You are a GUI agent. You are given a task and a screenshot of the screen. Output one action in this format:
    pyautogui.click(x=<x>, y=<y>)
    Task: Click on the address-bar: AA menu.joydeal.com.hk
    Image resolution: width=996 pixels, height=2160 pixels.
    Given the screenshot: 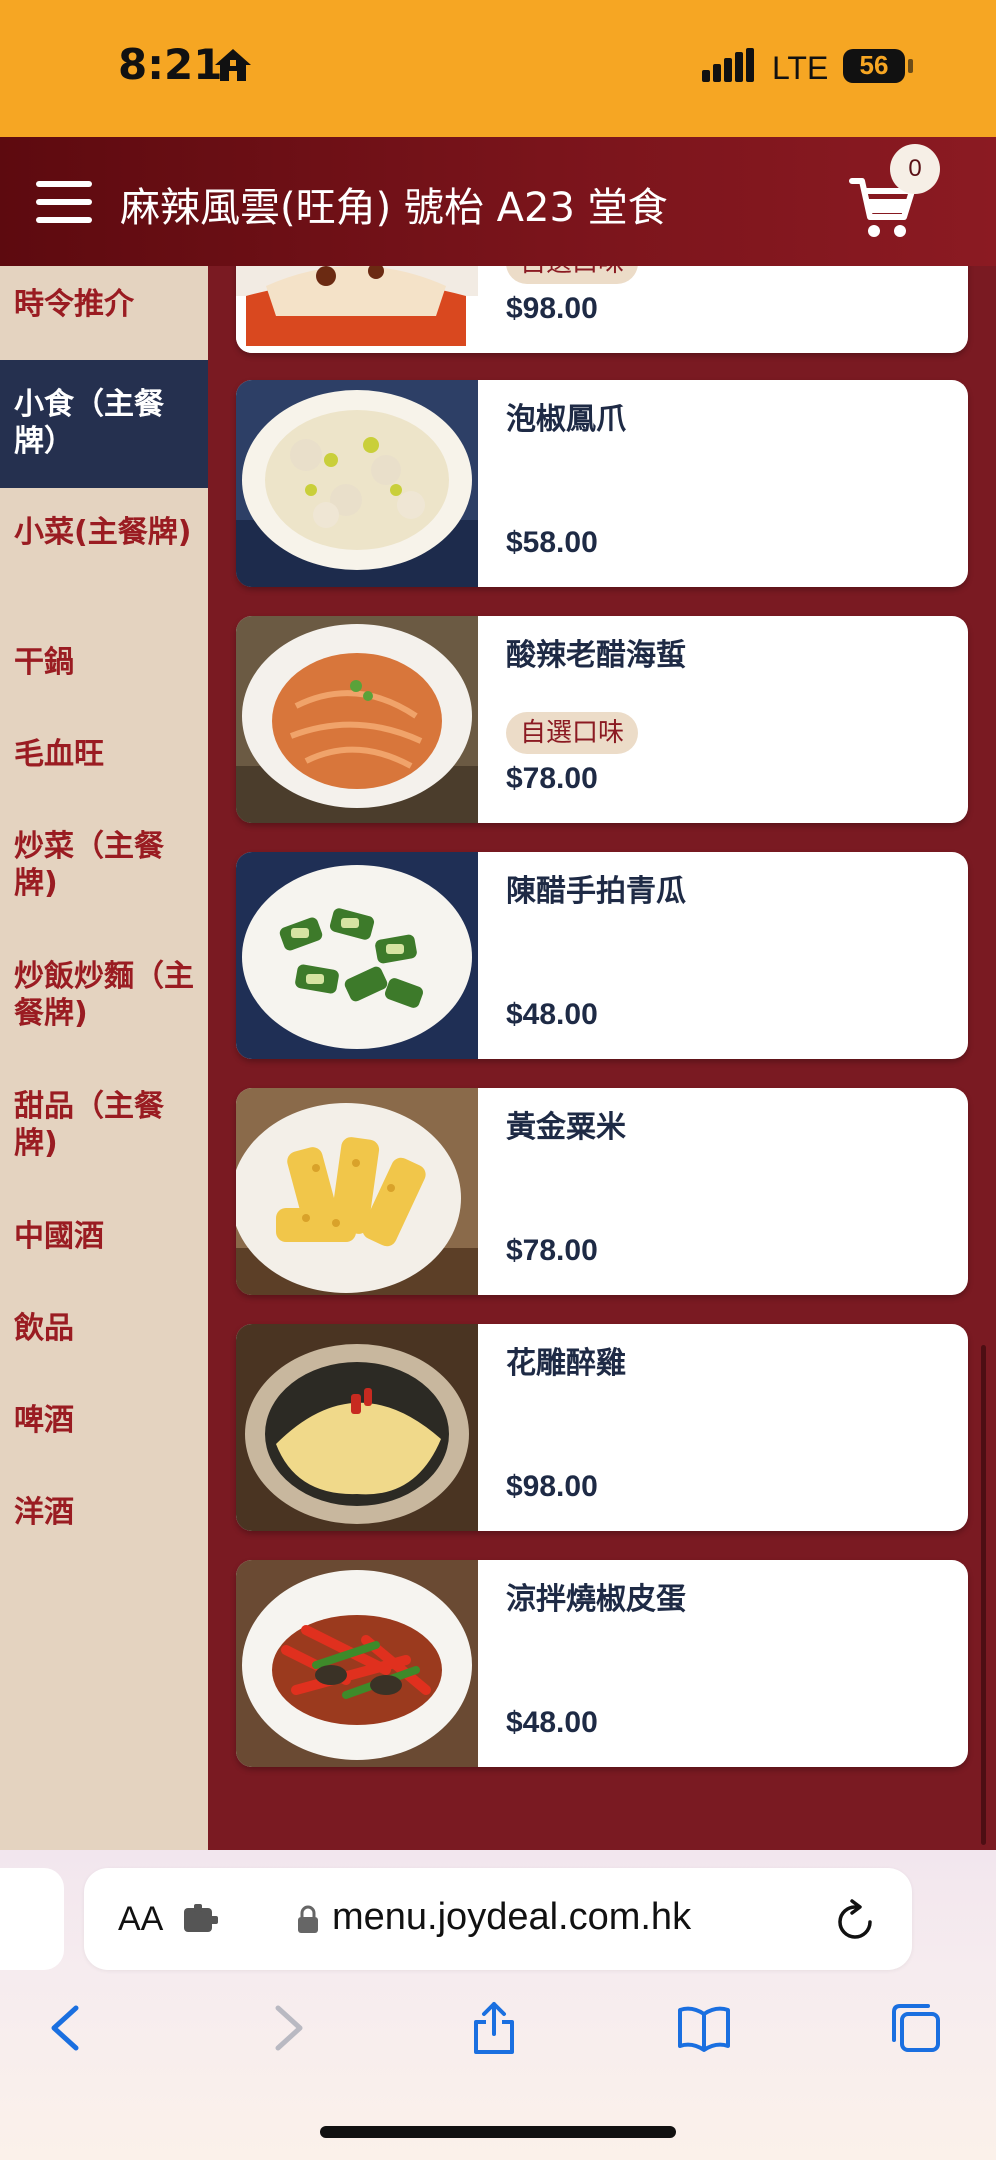 What is the action you would take?
    pyautogui.click(x=498, y=1919)
    